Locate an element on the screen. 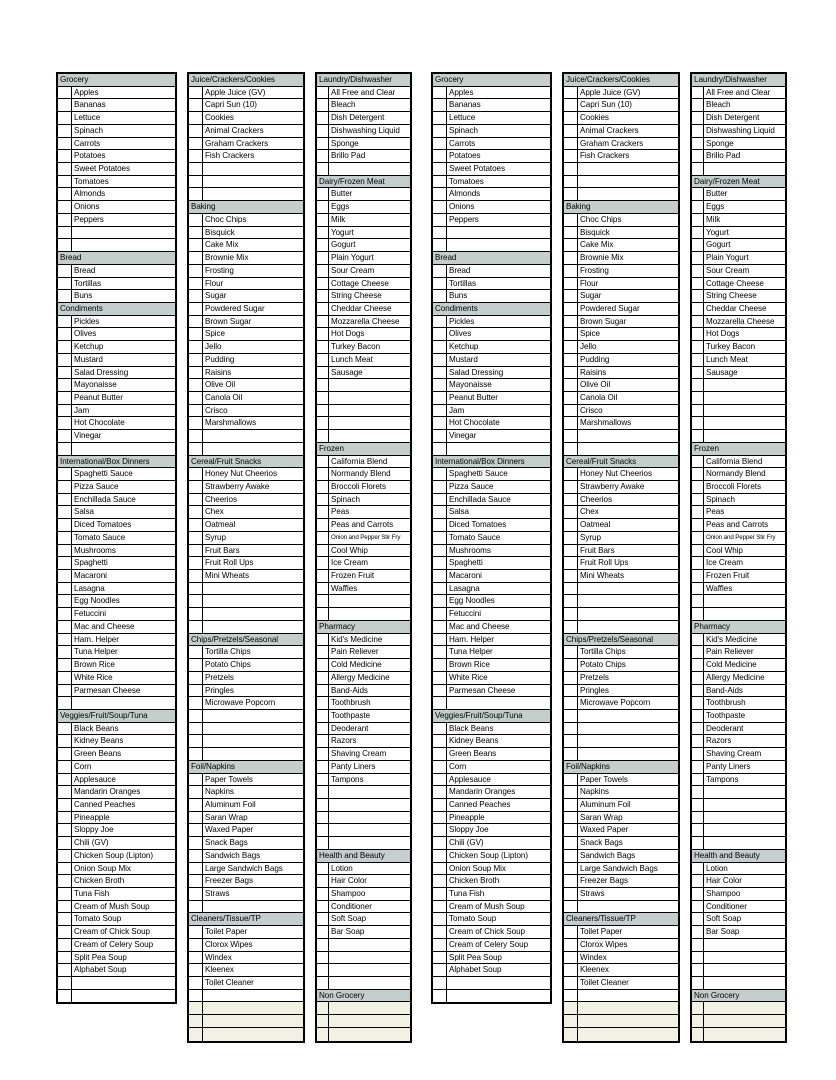 This screenshot has height=1080, width=836. item-row: Jam is located at coordinates (491, 411).